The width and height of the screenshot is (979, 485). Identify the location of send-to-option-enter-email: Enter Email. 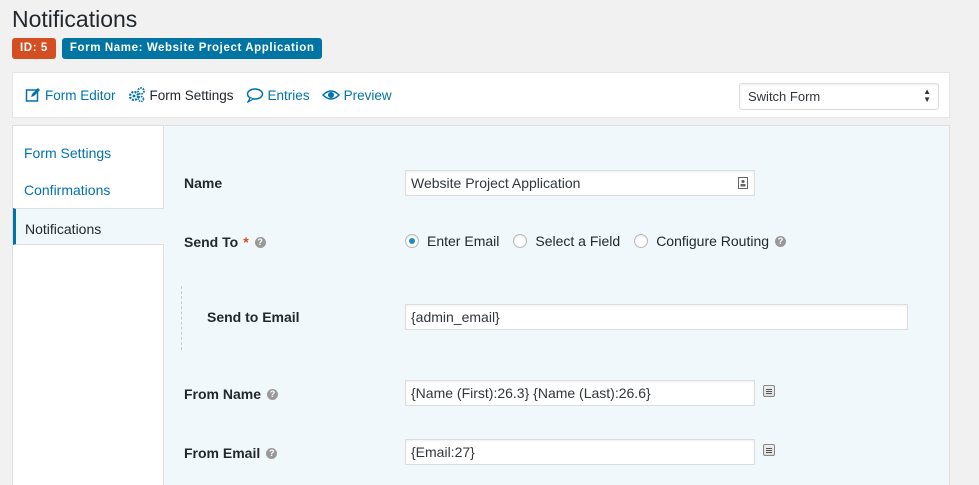
(452, 241).